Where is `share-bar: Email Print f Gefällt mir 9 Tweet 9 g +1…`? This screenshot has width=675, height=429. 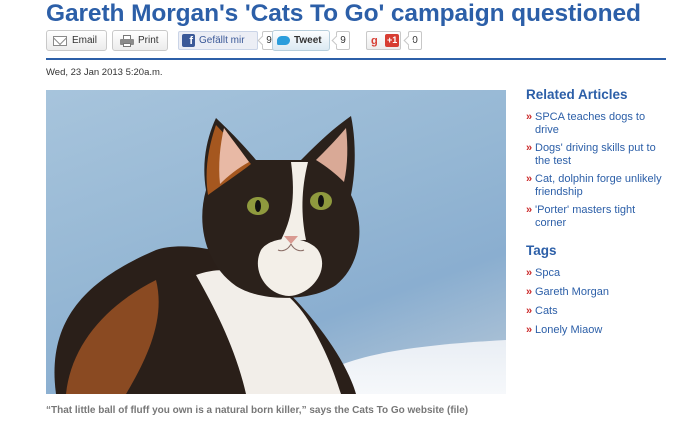 share-bar: Email Print f Gefällt mir 9 Tweet 9 g +1… is located at coordinates (356, 41).